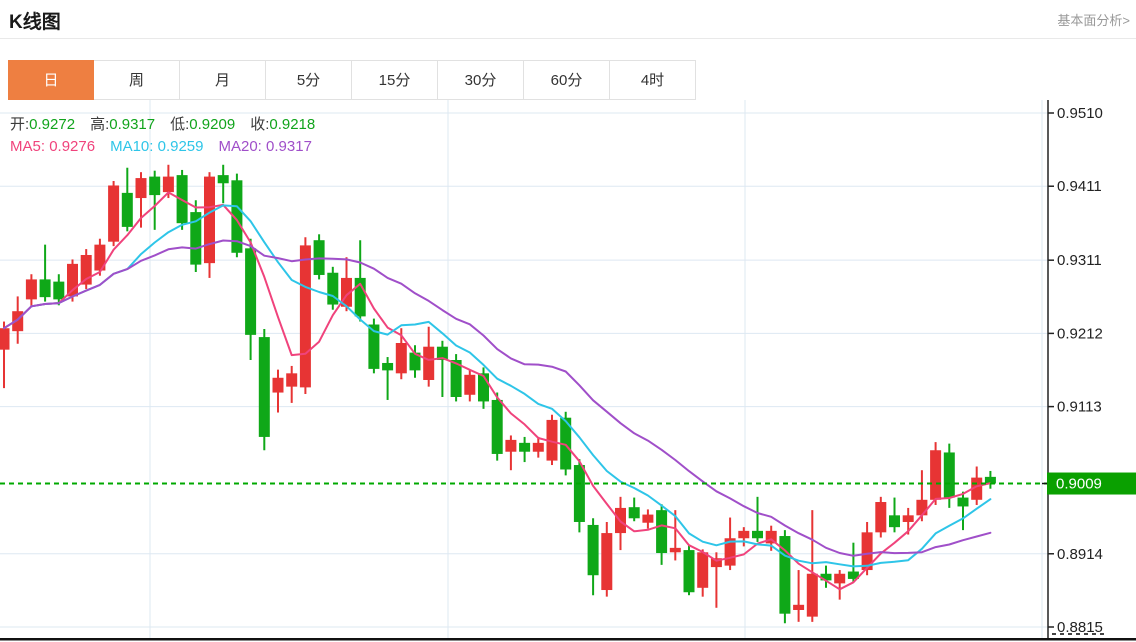 This screenshot has width=1136, height=642. Describe the element at coordinates (309, 80) in the screenshot. I see `tab-5min: 5分` at that location.